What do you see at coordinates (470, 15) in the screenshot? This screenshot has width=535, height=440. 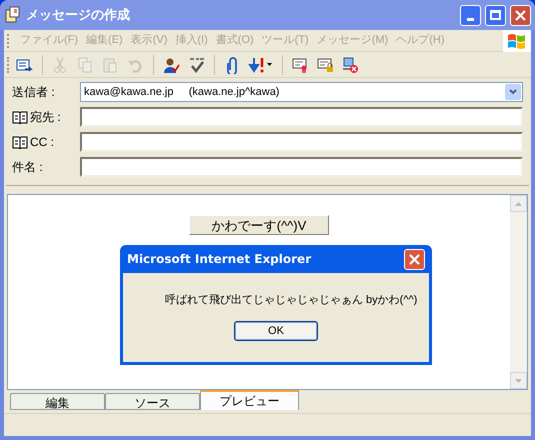 I see `minimize-button` at bounding box center [470, 15].